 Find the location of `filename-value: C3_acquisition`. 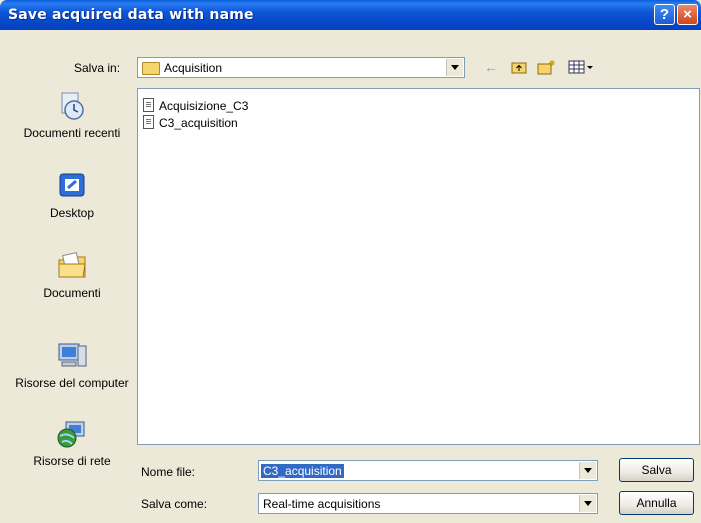

filename-value: C3_acquisition is located at coordinates (302, 471).